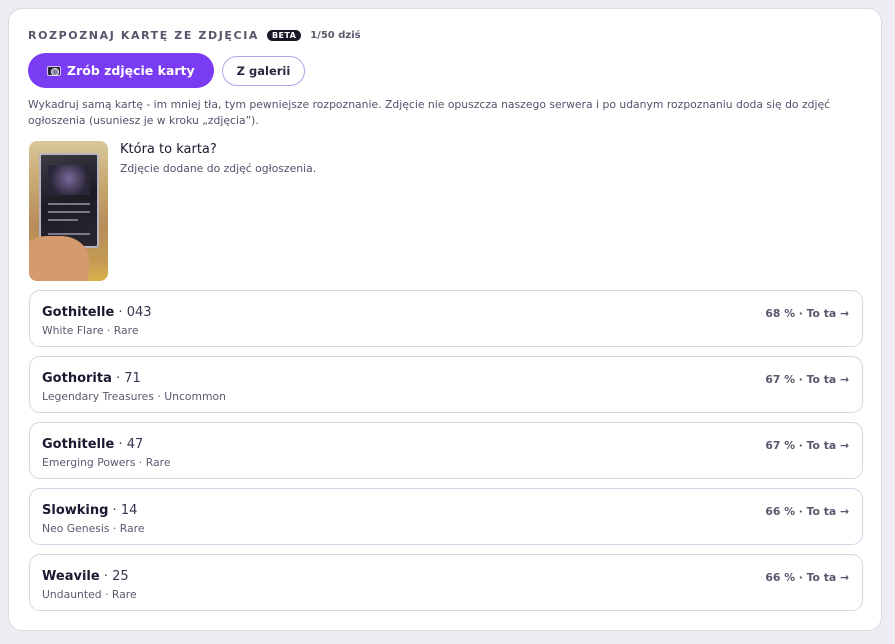 The width and height of the screenshot is (895, 644). I want to click on from-gallery-button: Z galerii, so click(263, 70).